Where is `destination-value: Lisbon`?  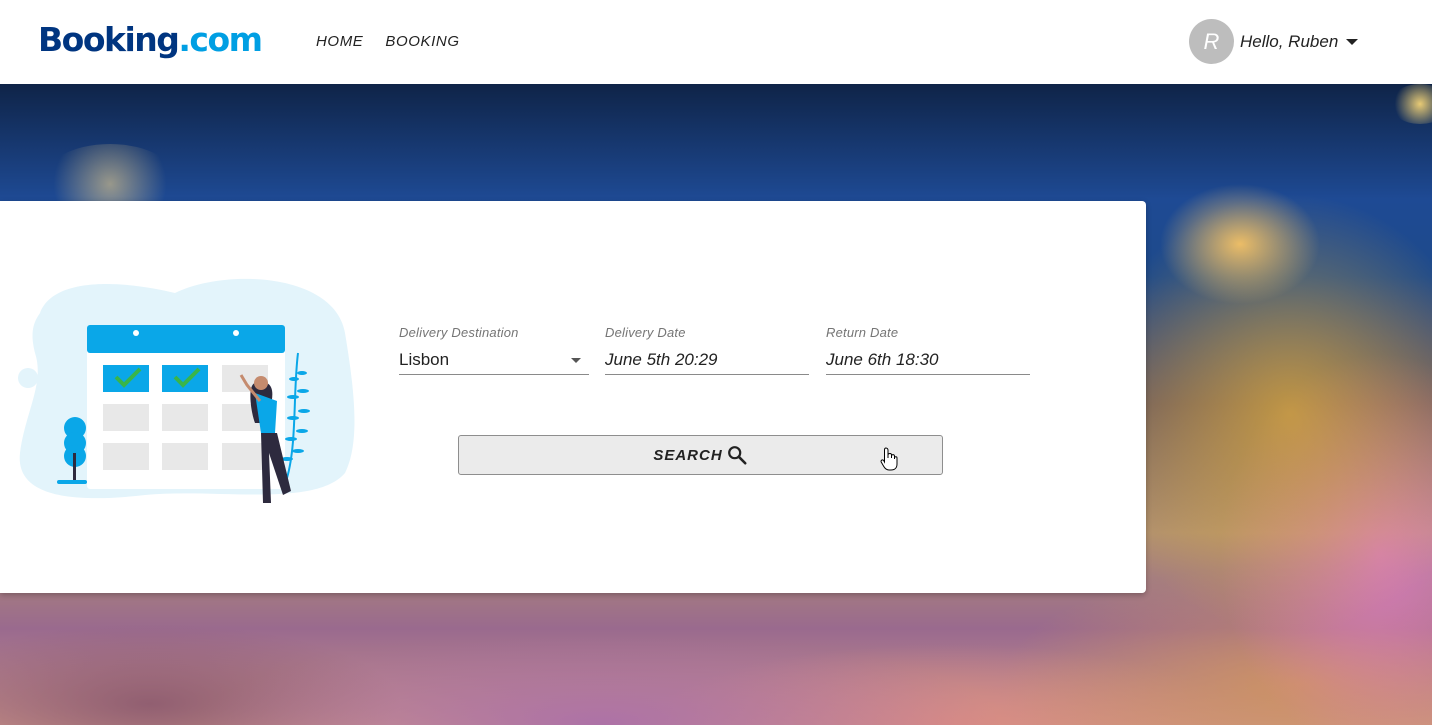 destination-value: Lisbon is located at coordinates (424, 359).